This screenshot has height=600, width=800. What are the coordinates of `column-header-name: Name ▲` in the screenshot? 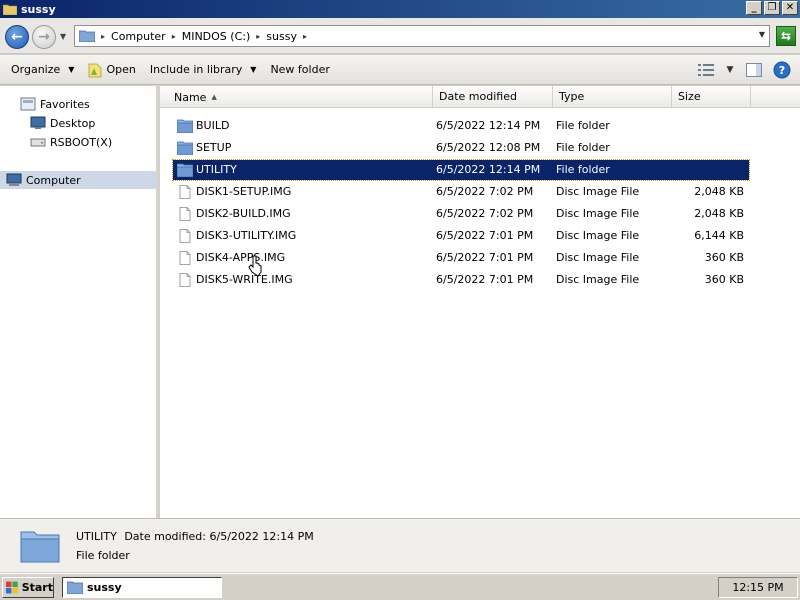 It's located at (300, 97).